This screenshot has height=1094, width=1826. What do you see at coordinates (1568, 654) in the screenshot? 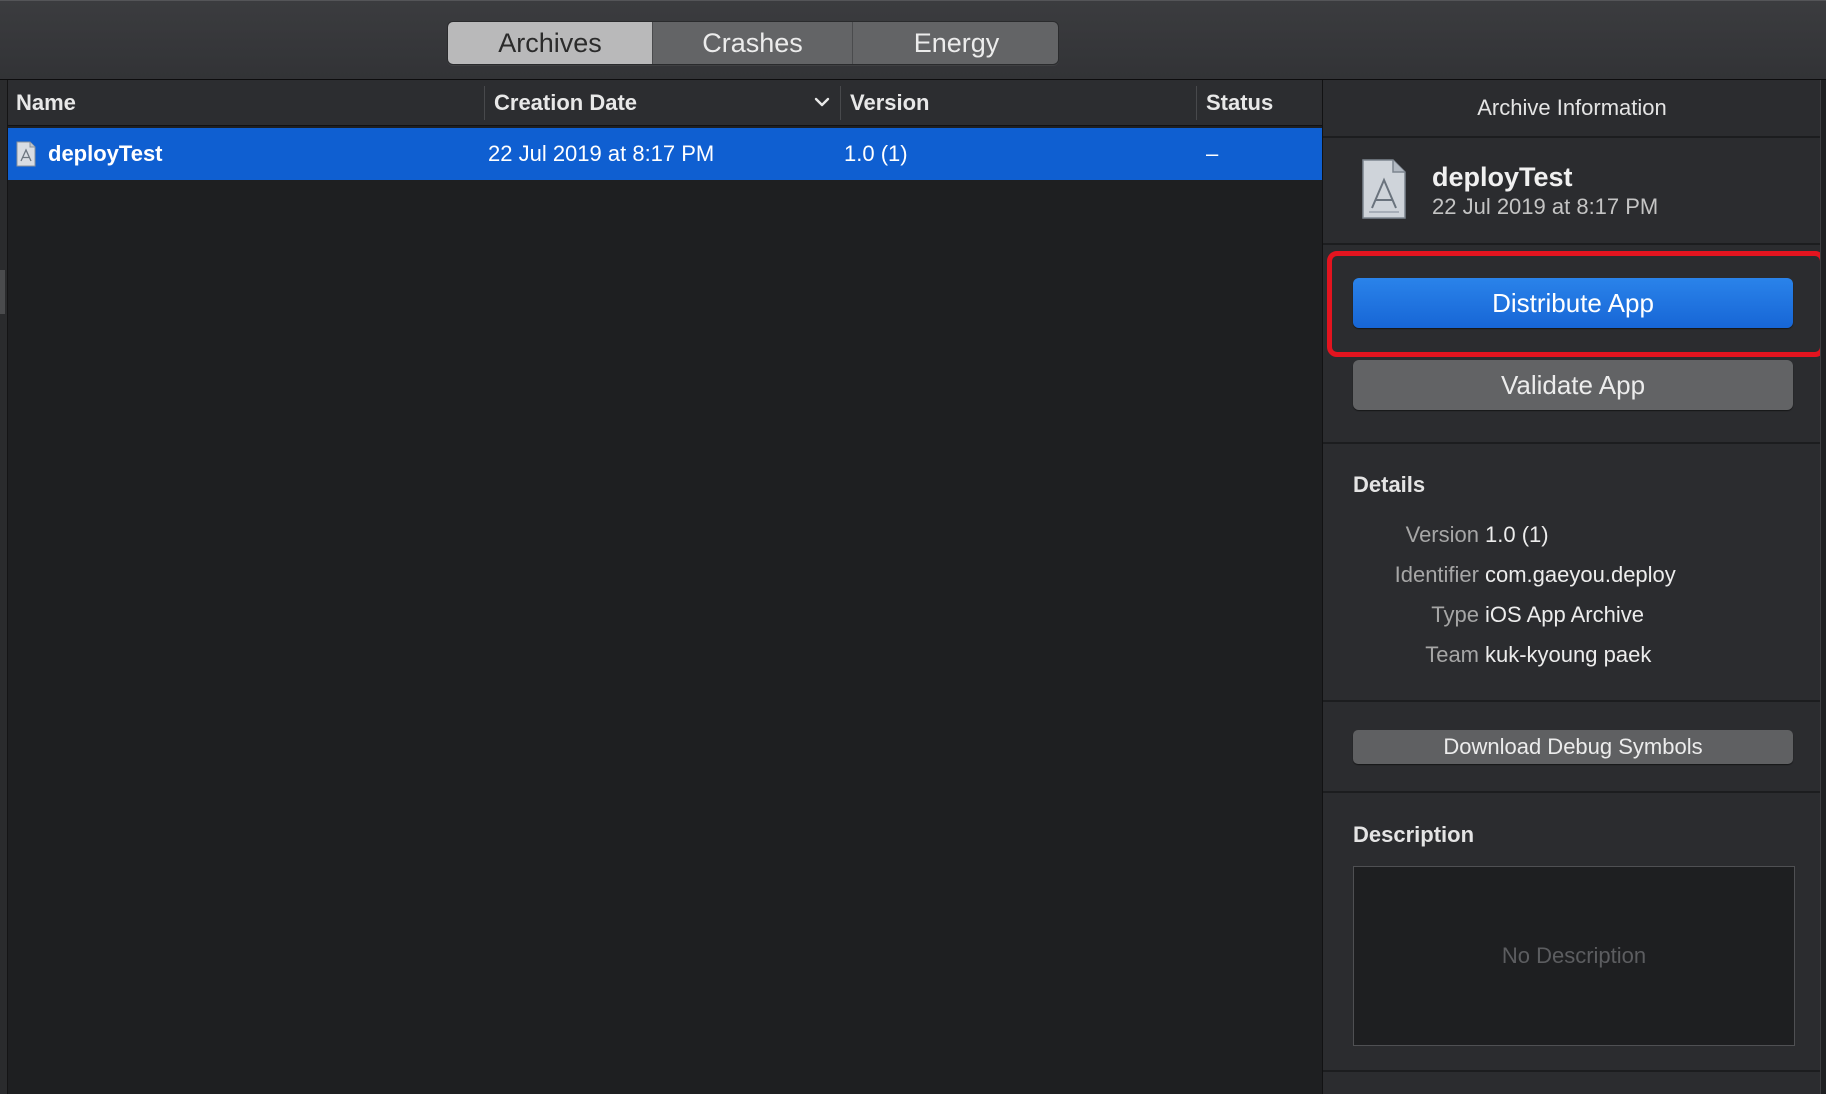
I see `detail-value-team: kuk-kyoung paek` at bounding box center [1568, 654].